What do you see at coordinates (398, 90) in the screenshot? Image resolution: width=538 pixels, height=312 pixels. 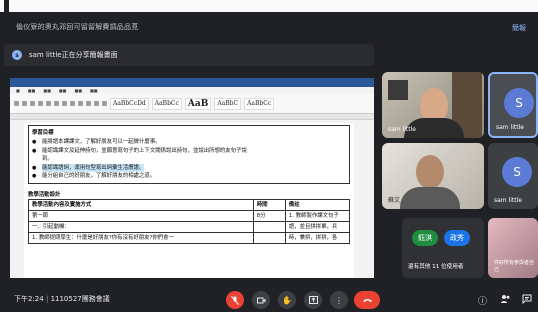 I see `wall-frame` at bounding box center [398, 90].